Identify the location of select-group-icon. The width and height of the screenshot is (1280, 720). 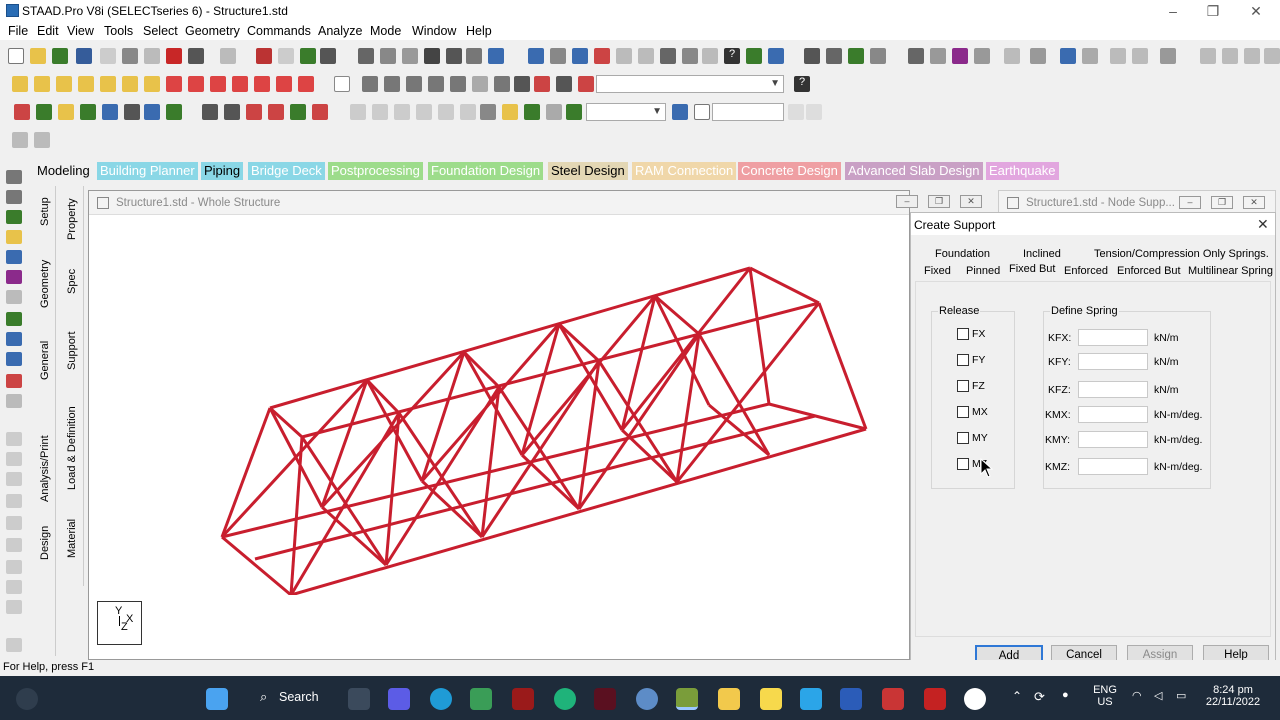
(174, 112).